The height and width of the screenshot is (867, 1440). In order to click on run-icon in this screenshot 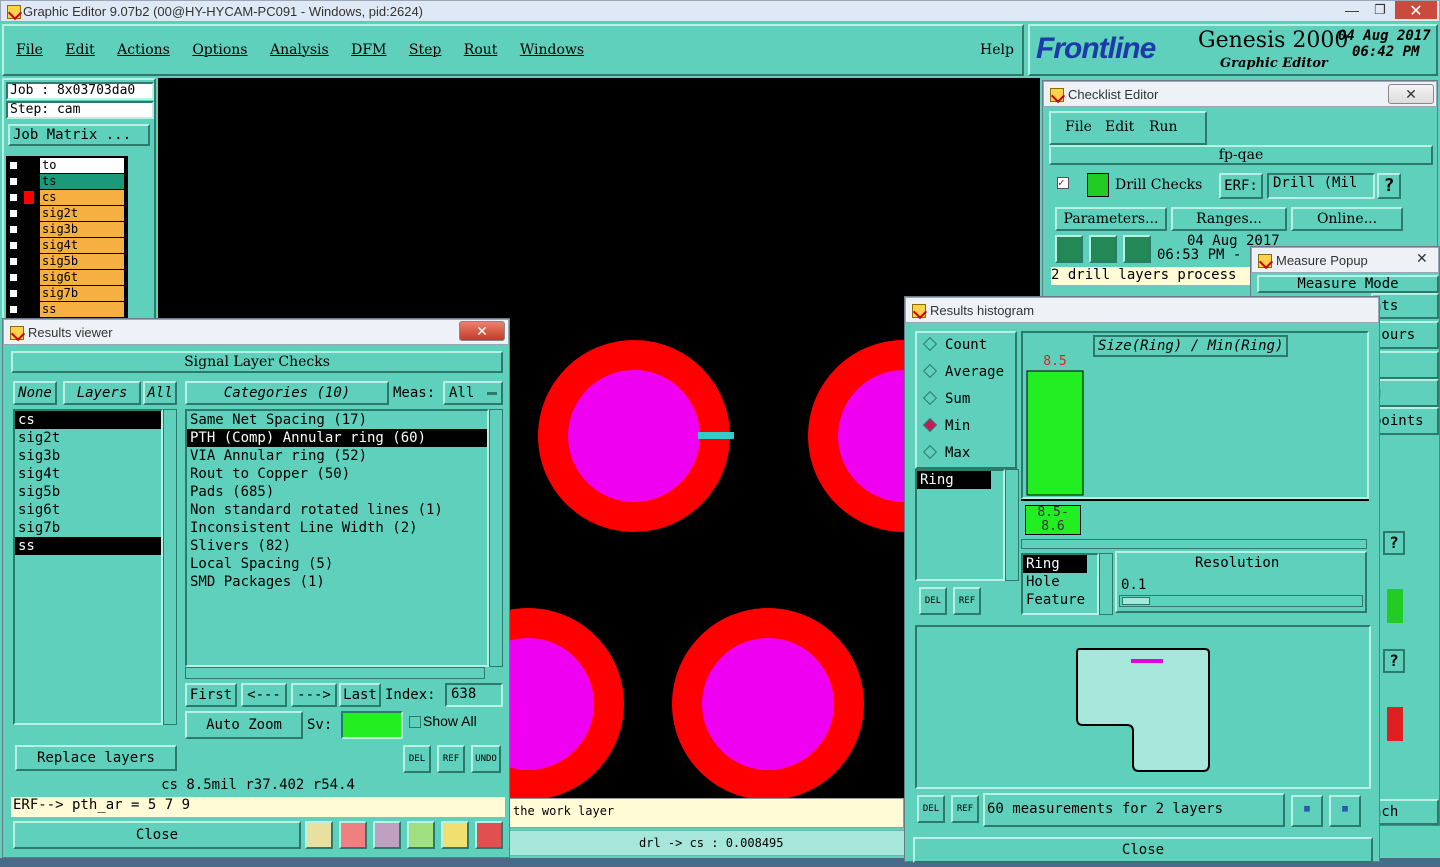, I will do `click(1069, 249)`.